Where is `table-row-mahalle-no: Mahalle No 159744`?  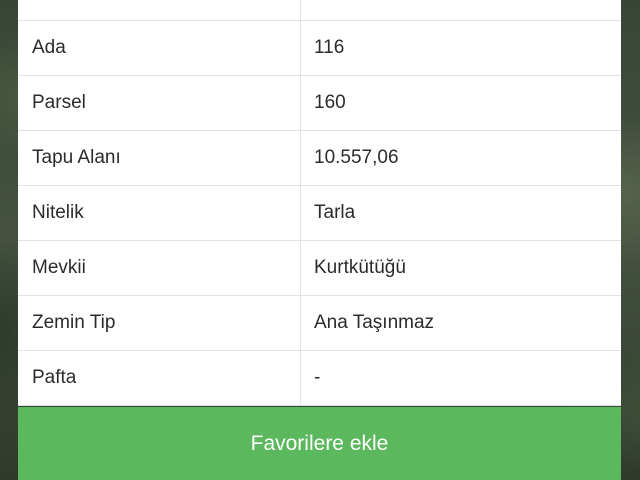 table-row-mahalle-no: Mahalle No 159744 is located at coordinates (319, 10).